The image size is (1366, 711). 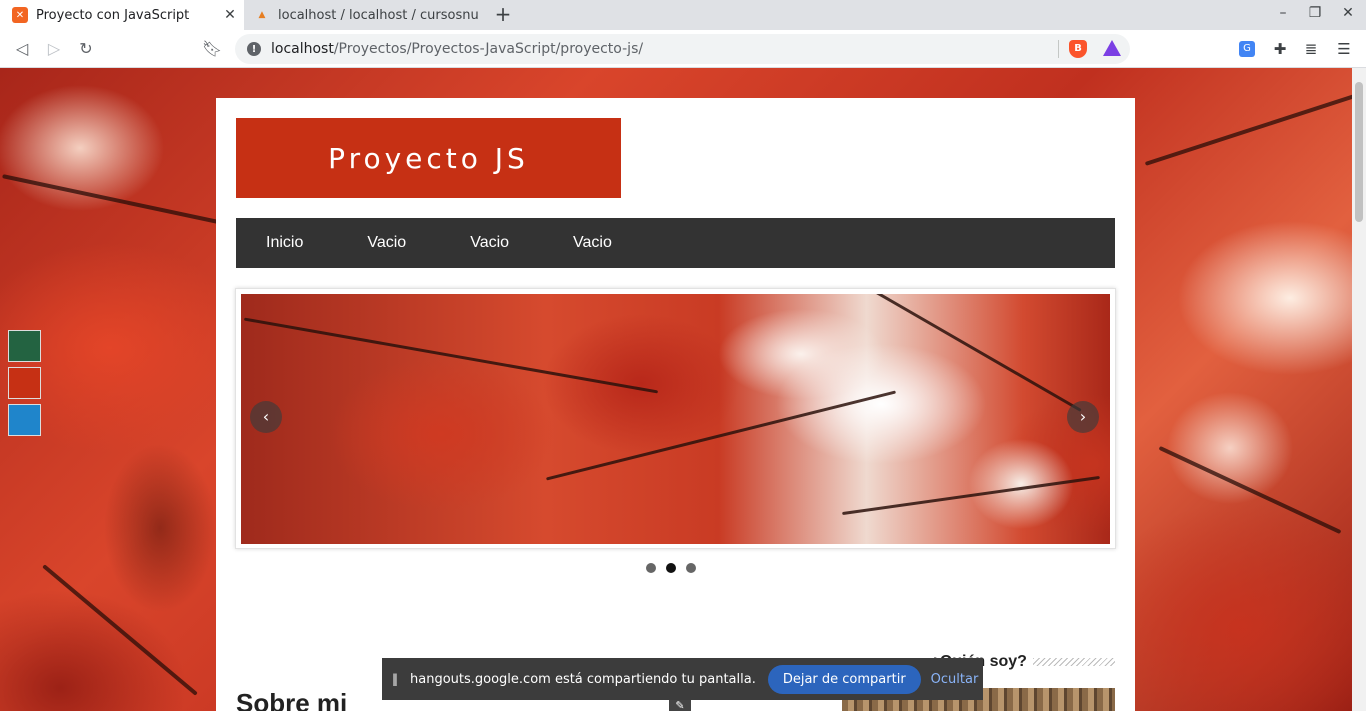 I want to click on browser-tab-active: ✕ Proyecto con JavaScript ✕, so click(x=122, y=15).